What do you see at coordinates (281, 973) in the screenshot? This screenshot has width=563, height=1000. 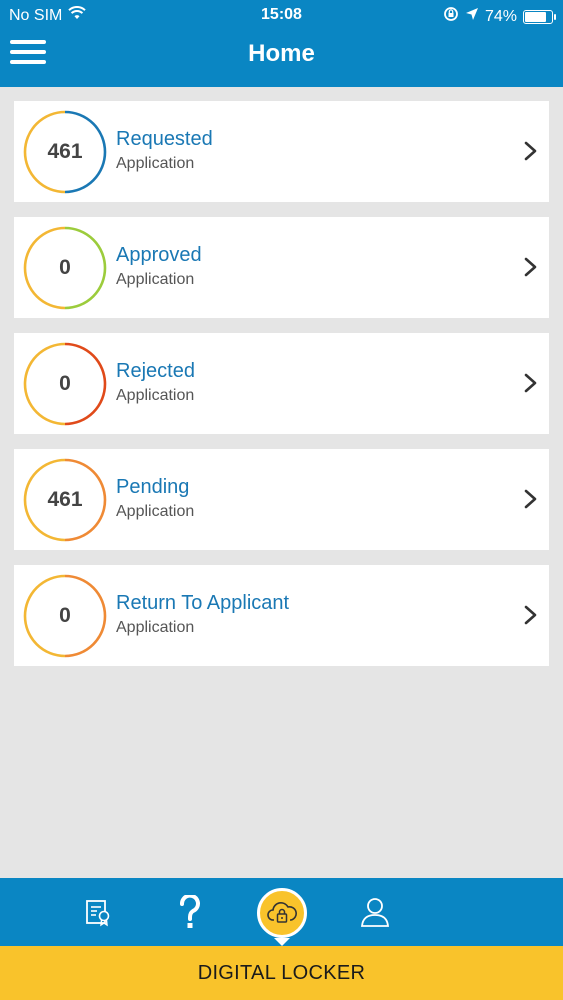 I see `digital-locker-button: DIGITAL LOCKER` at bounding box center [281, 973].